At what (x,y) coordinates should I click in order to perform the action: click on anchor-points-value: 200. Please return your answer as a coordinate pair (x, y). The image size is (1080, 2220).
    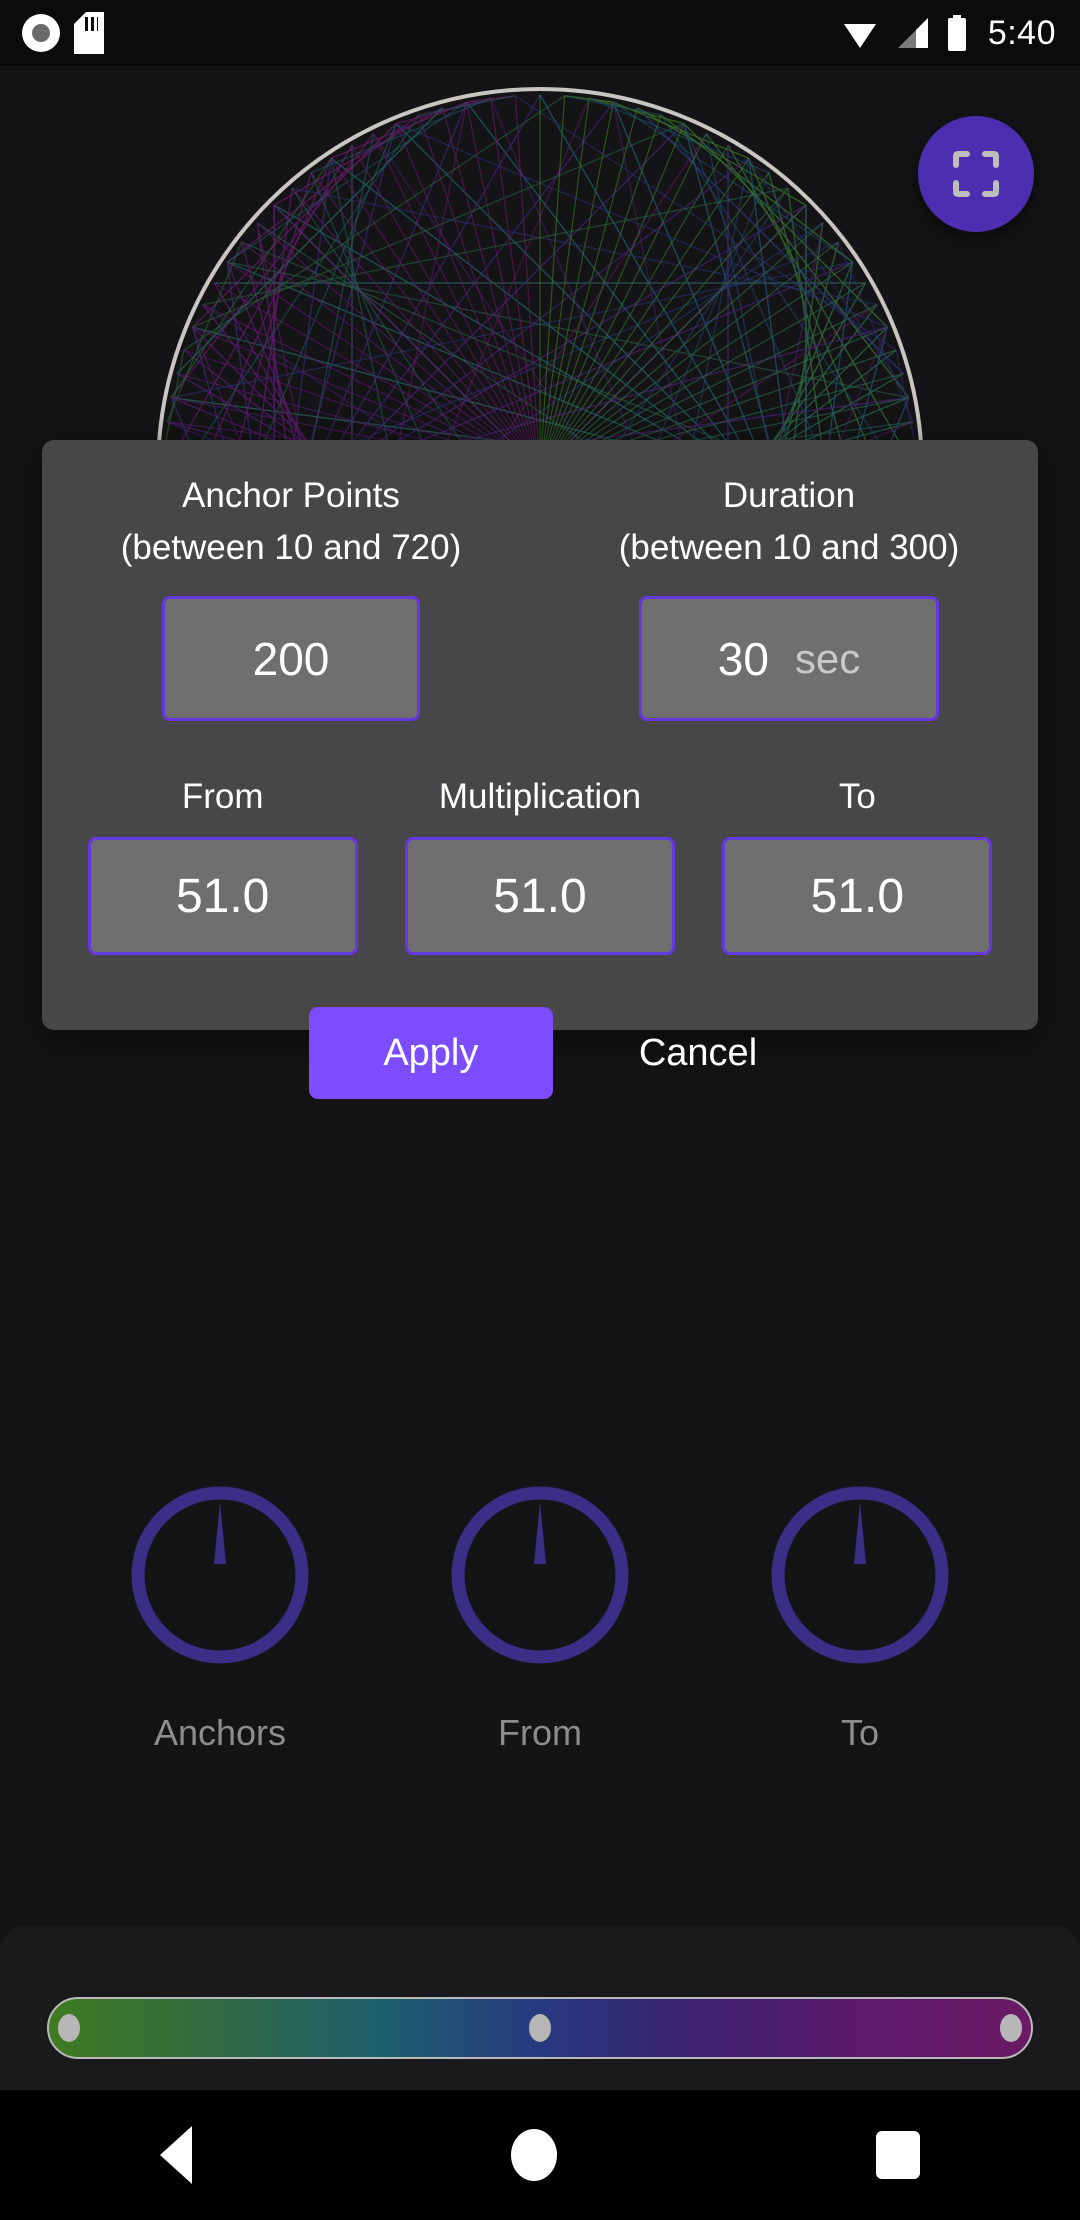
    Looking at the image, I should click on (291, 658).